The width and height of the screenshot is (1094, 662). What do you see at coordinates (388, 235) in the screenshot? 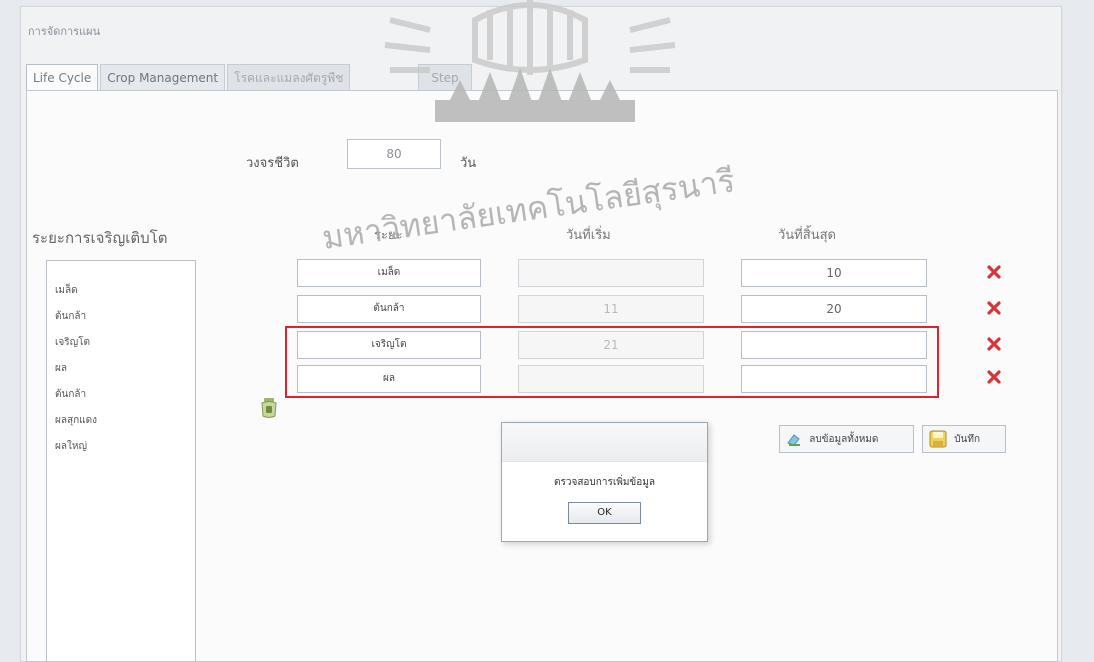
I see `col-header-stage: ระยะ` at bounding box center [388, 235].